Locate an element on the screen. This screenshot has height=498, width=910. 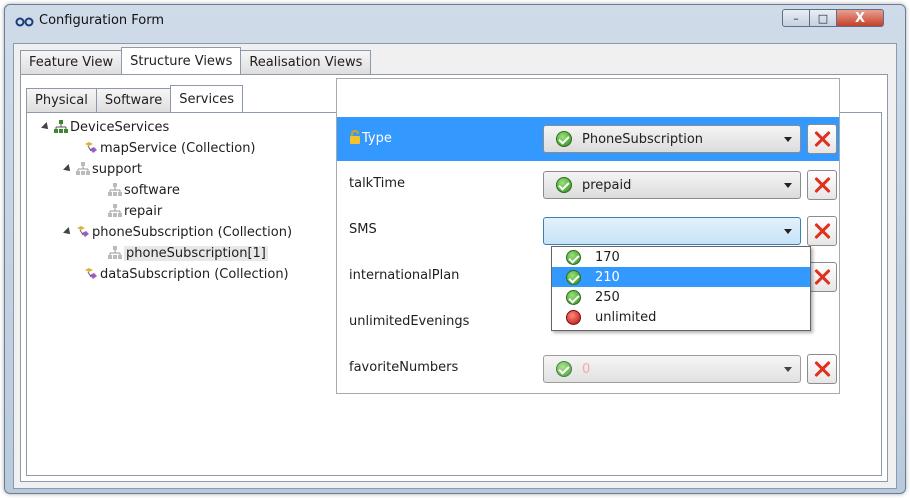
tree-item-support: support is located at coordinates (102, 169).